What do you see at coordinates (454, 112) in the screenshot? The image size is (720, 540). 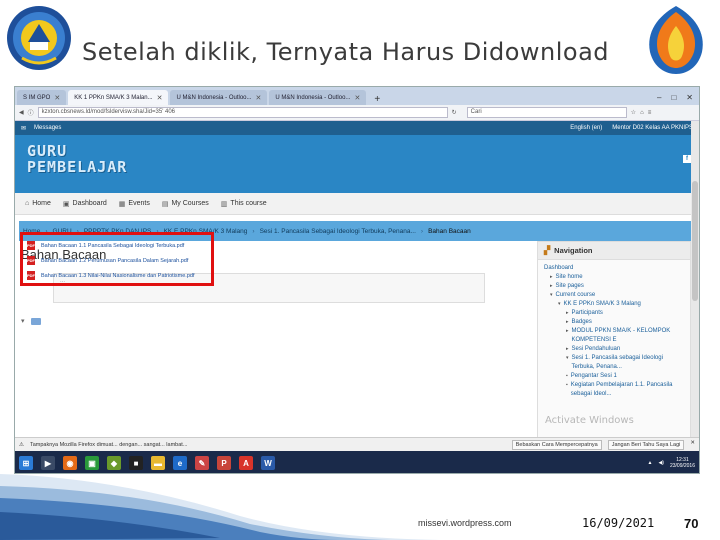 I see `reload-icon: ↻` at bounding box center [454, 112].